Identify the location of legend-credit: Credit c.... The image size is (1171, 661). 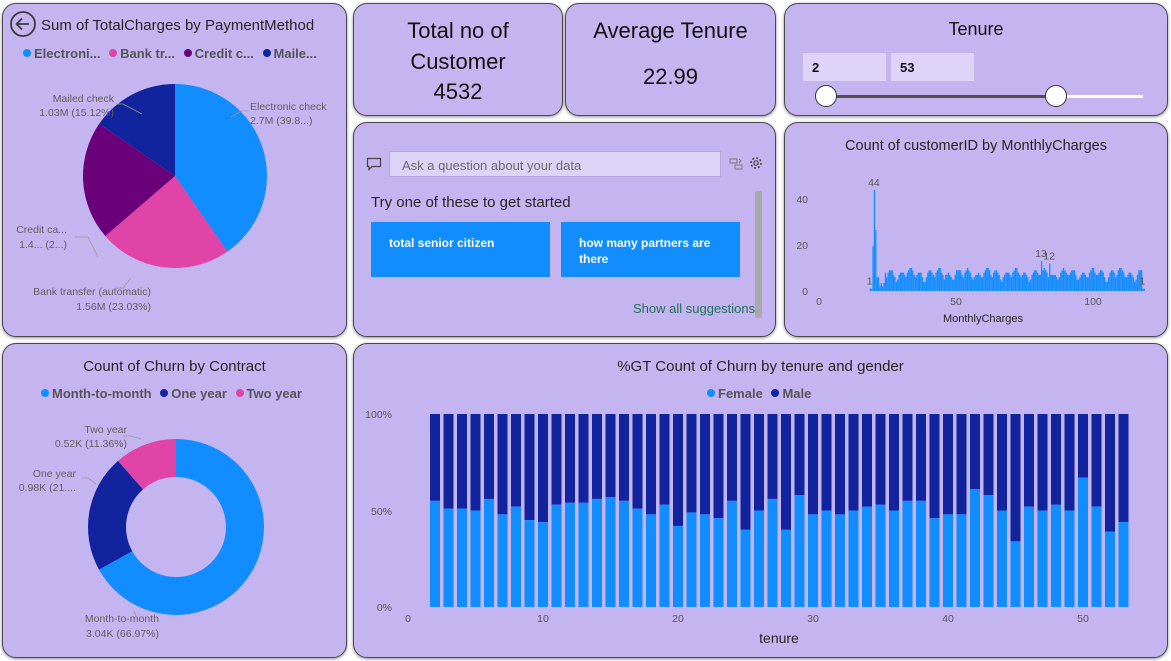
(218, 53).